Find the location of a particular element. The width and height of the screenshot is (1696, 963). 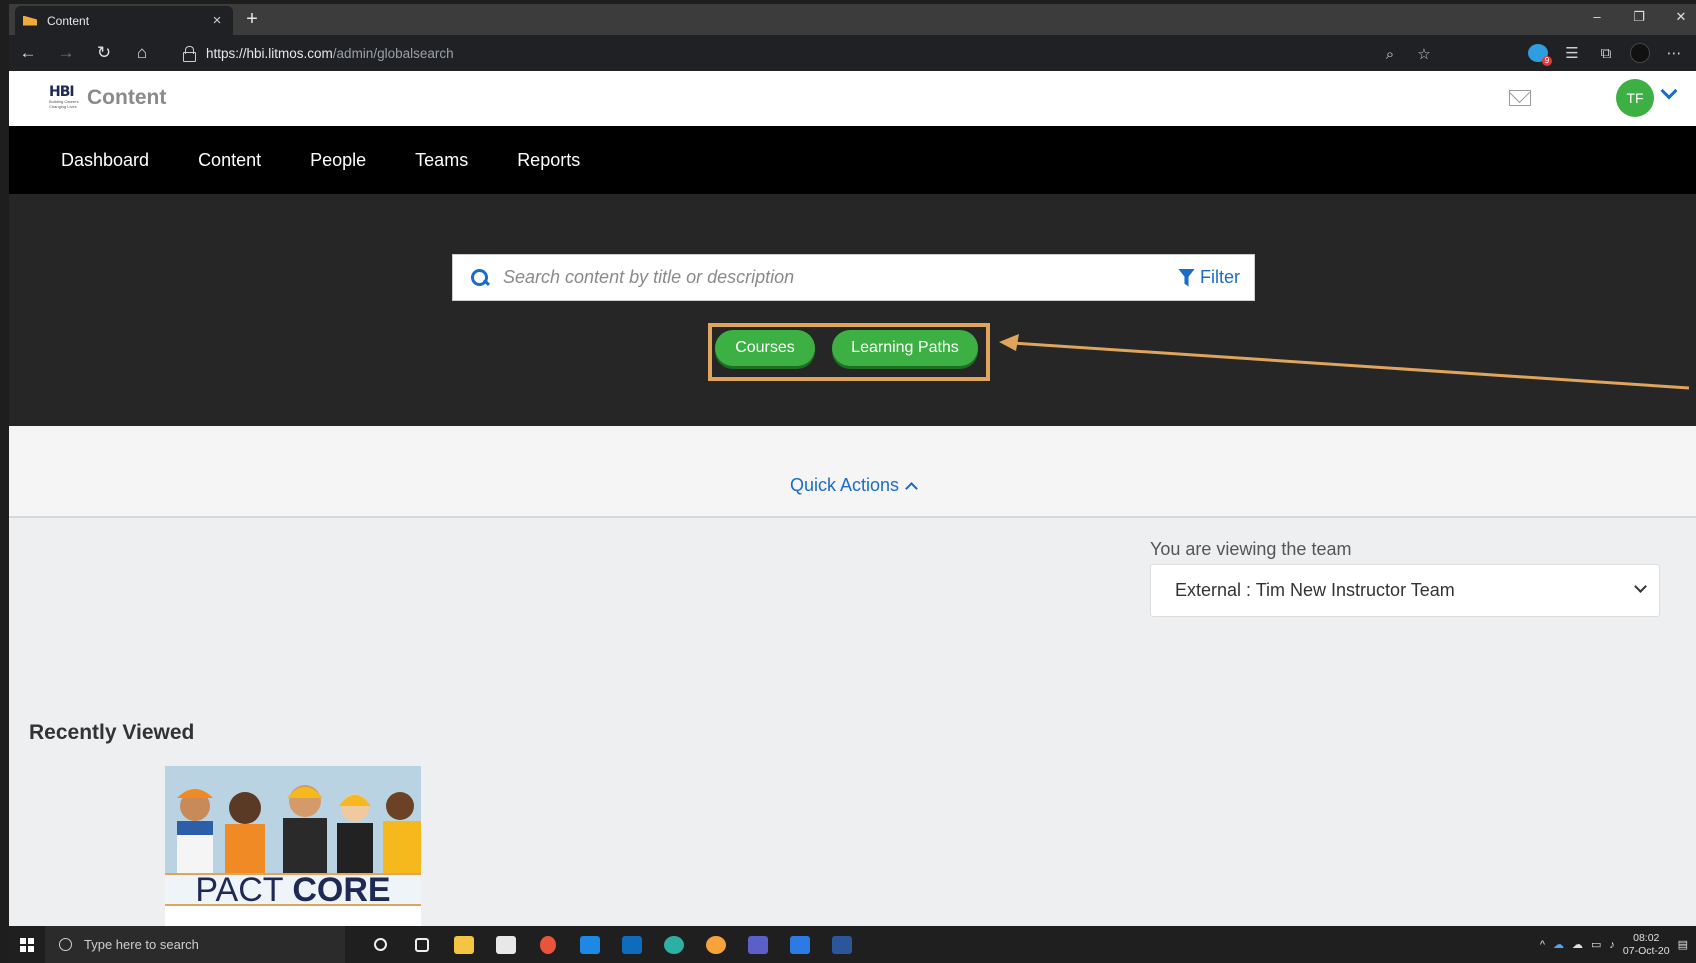

word-icon is located at coordinates (842, 945).